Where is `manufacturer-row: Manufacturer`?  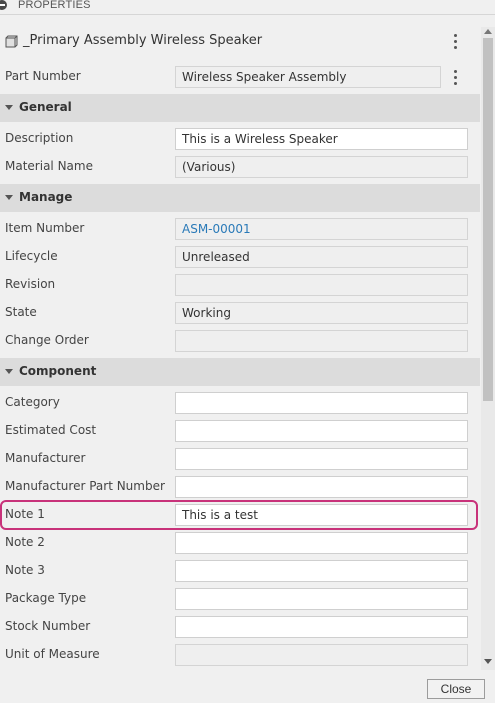
manufacturer-row: Manufacturer is located at coordinates (240, 460).